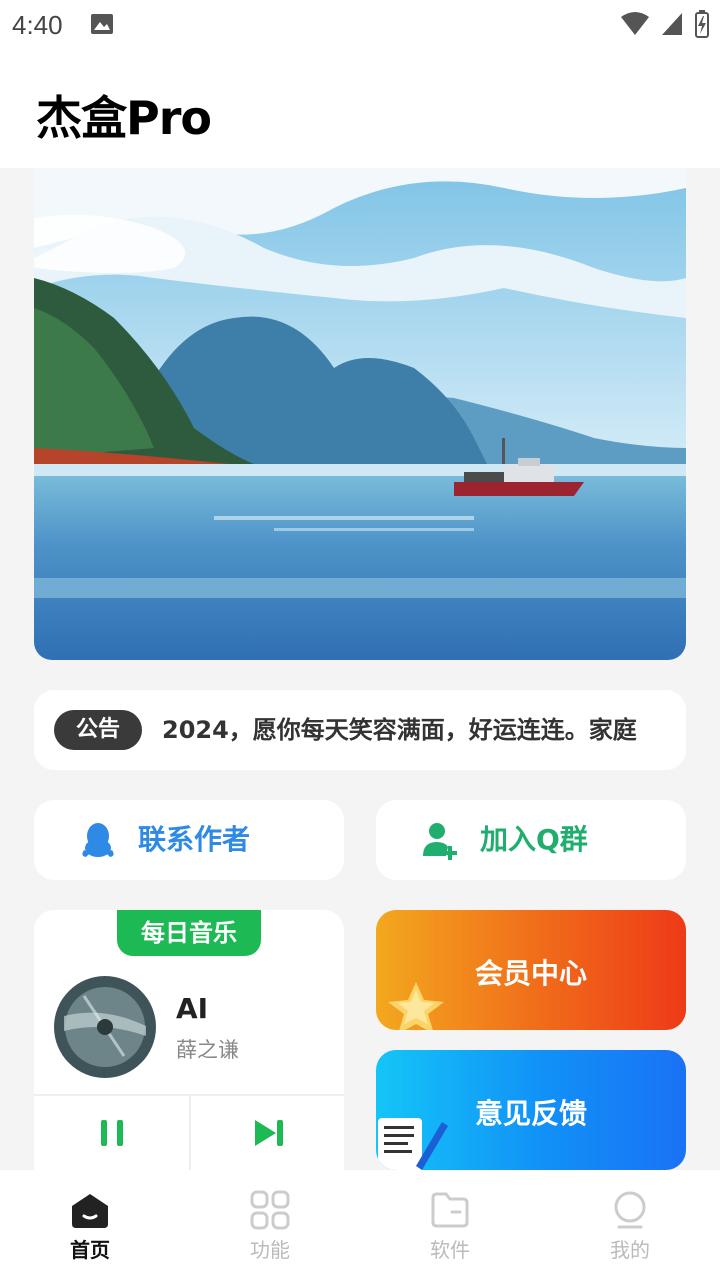 This screenshot has height=1280, width=720. Describe the element at coordinates (105, 1027) in the screenshot. I see `album-cover` at that location.